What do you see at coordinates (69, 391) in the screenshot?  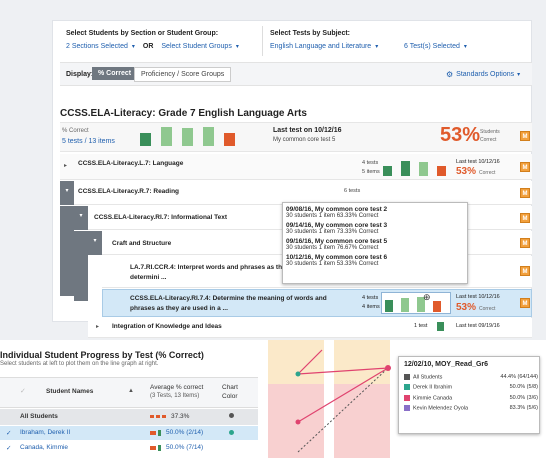 I see `col-student-names: Student Names` at bounding box center [69, 391].